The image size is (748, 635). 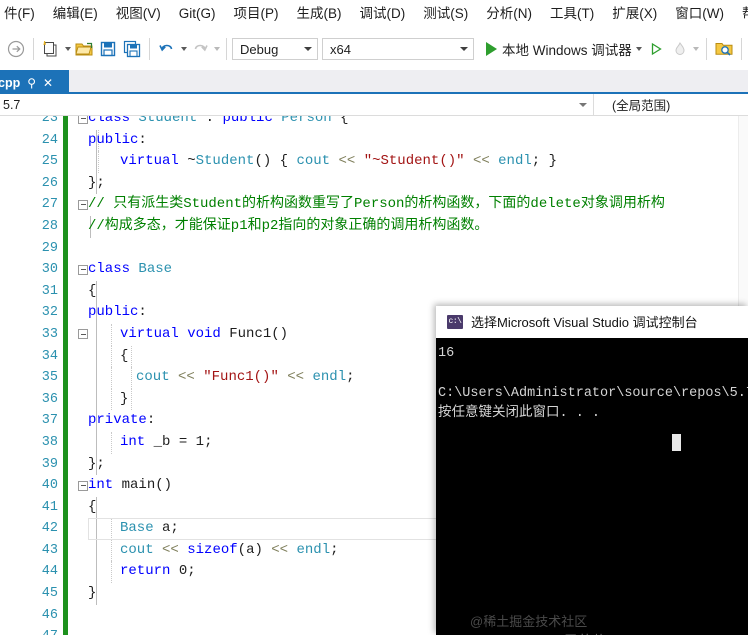 What do you see at coordinates (49, 421) in the screenshot?
I see `line-number: 37` at bounding box center [49, 421].